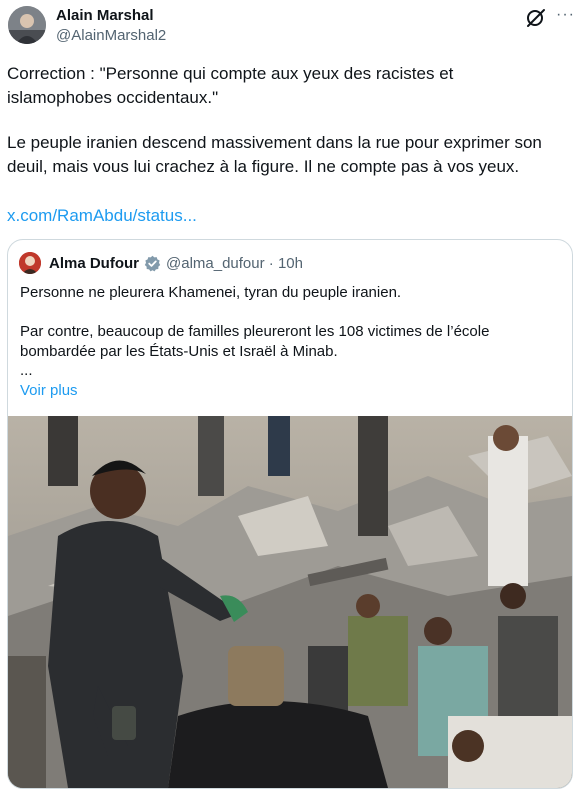 The image size is (578, 791). I want to click on author-avatar, so click(27, 25).